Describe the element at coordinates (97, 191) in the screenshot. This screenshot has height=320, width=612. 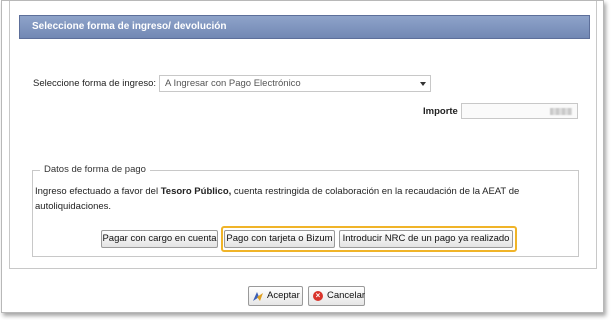
I see `payment-description-prefix: Ingreso efectuado a favor del` at that location.